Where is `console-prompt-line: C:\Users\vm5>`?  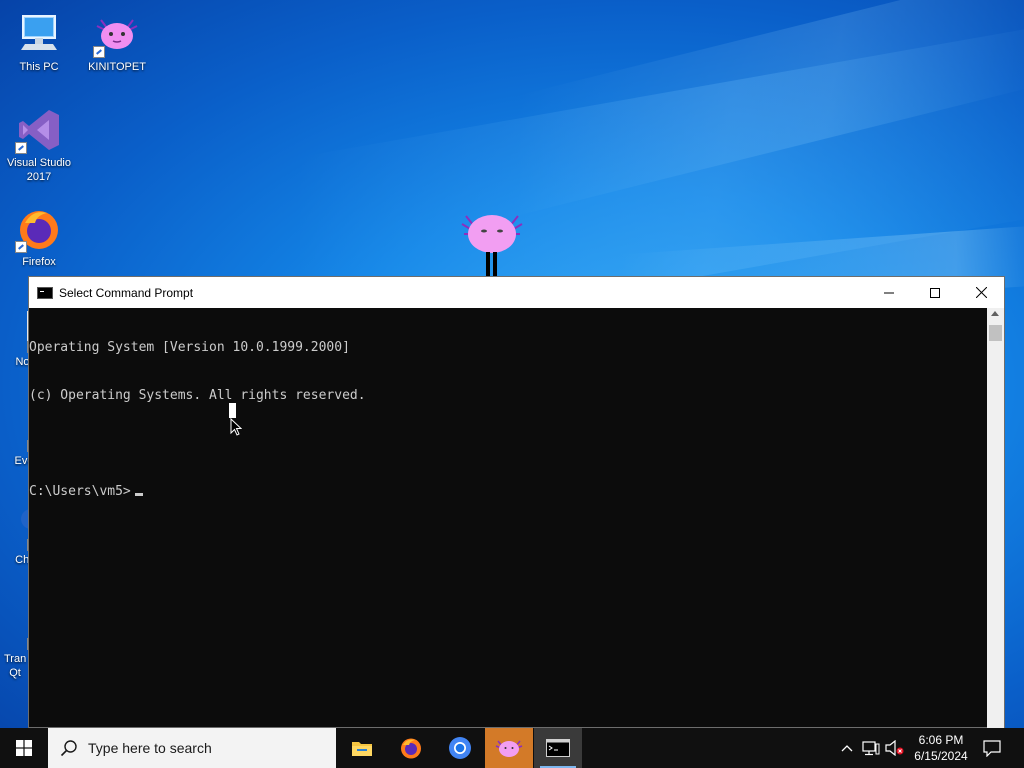
console-prompt-line: C:\Users\vm5> is located at coordinates (508, 492).